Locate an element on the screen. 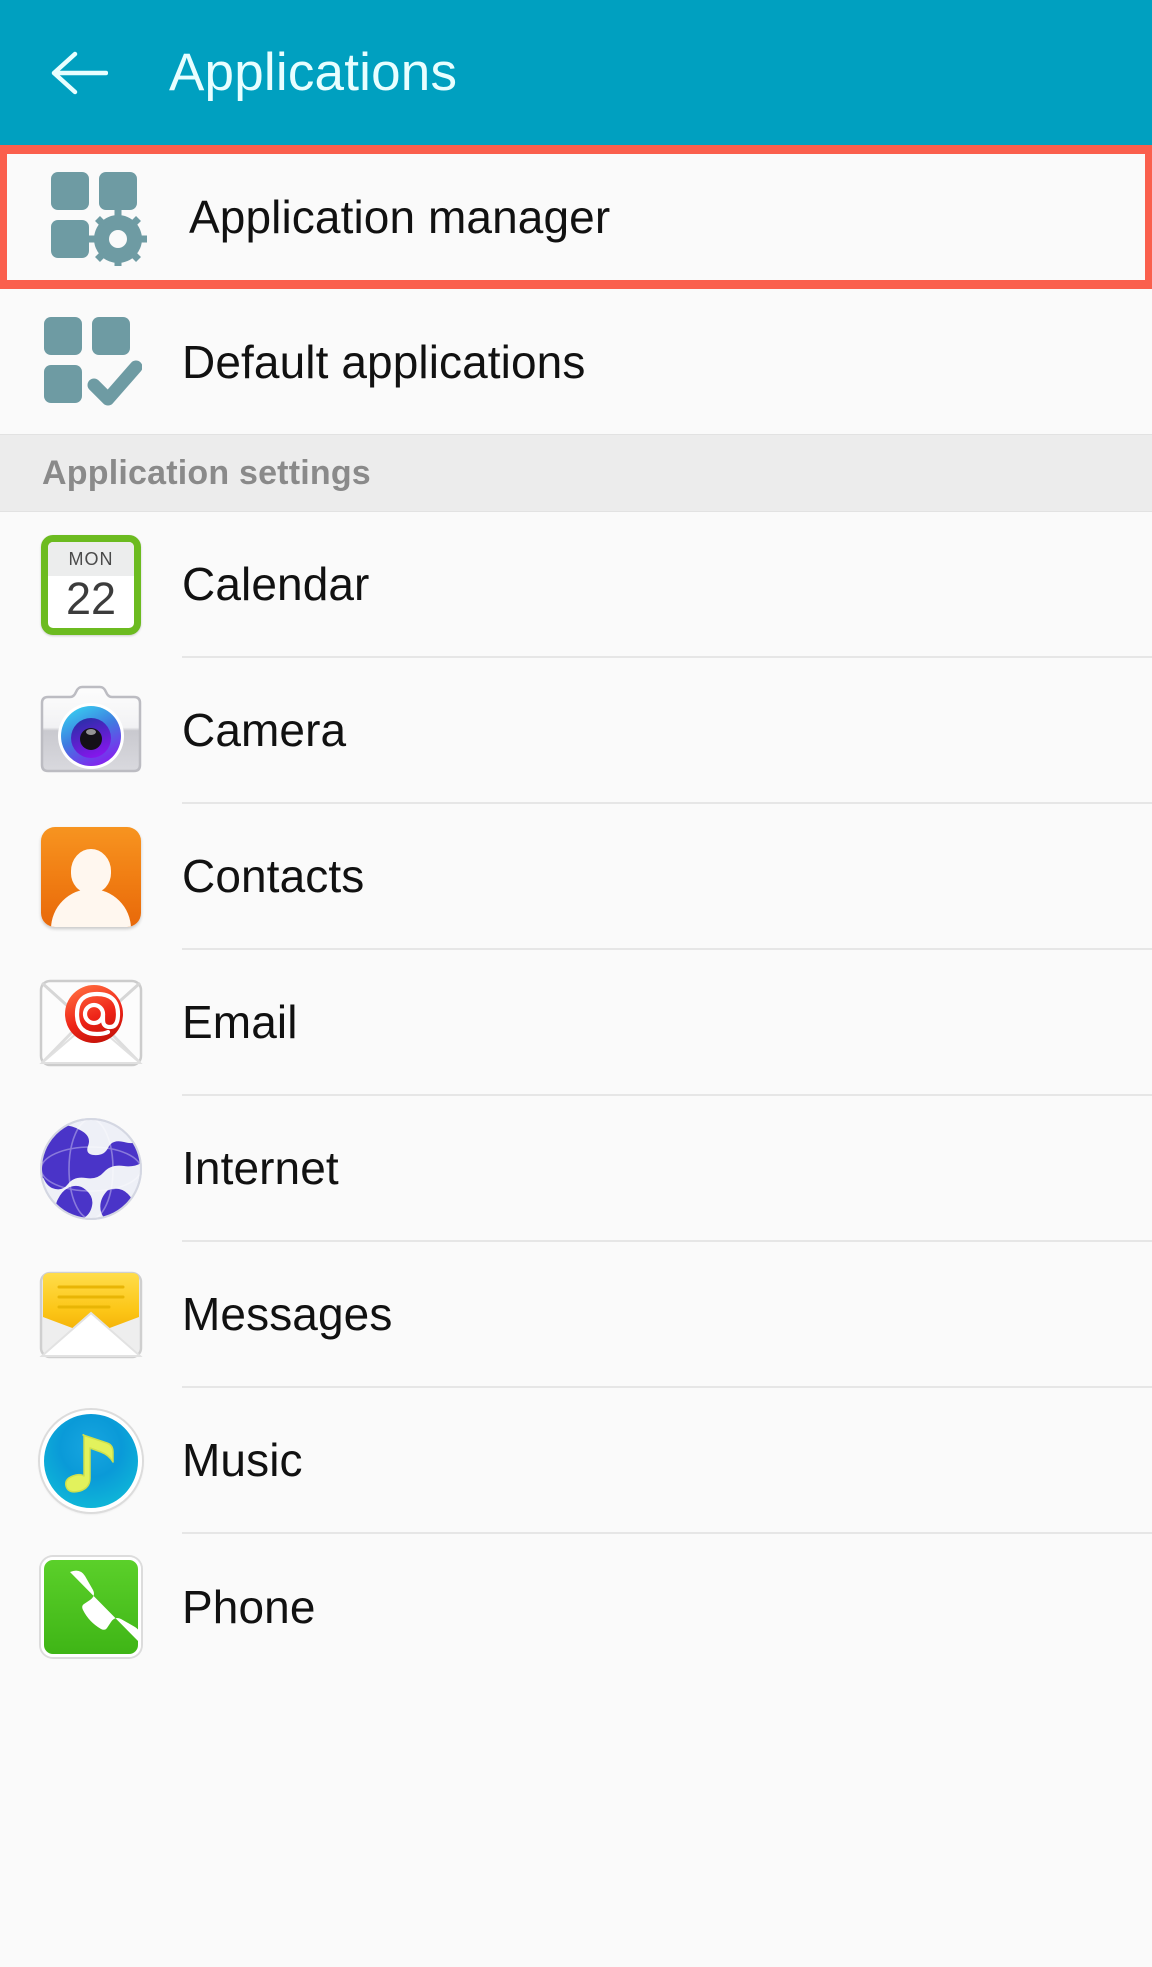 The image size is (1152, 1967). highlight-box: Application manager is located at coordinates (576, 217).